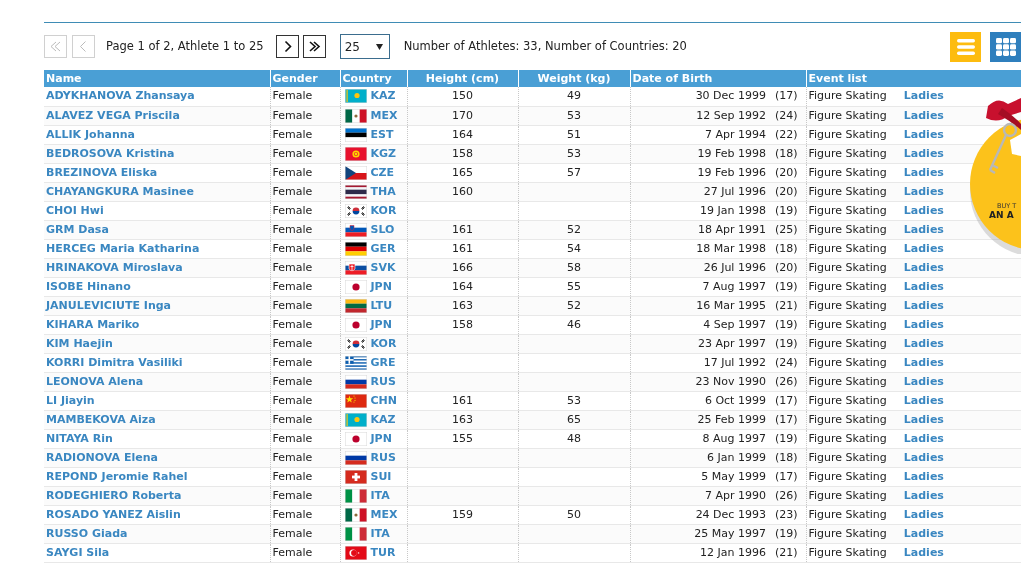  Describe the element at coordinates (382, 172) in the screenshot. I see `country-code-link: CZE` at that location.